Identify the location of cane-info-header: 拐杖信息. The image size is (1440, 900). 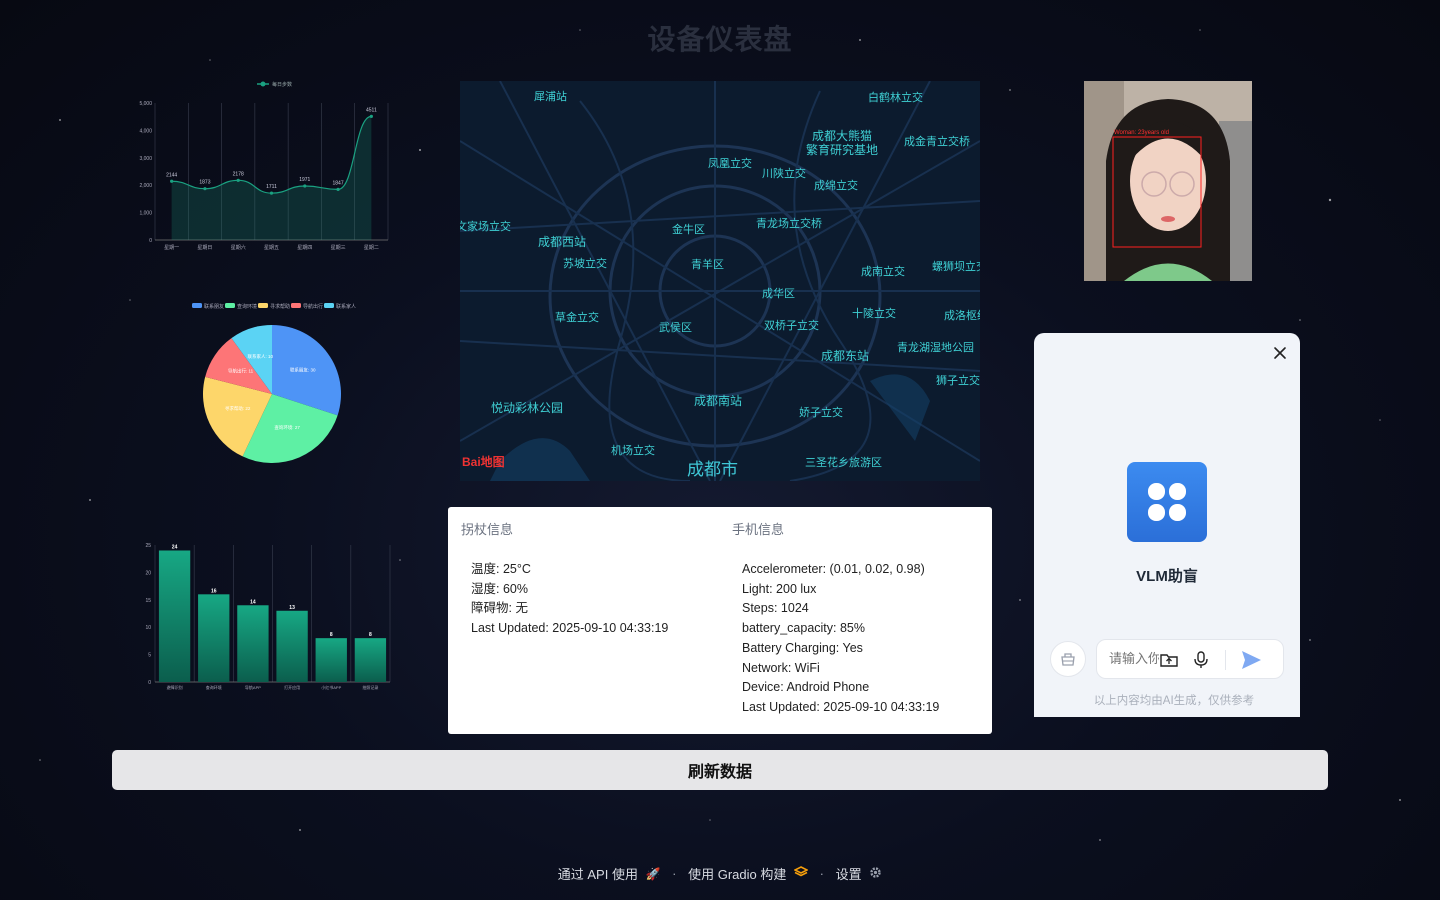
(487, 529).